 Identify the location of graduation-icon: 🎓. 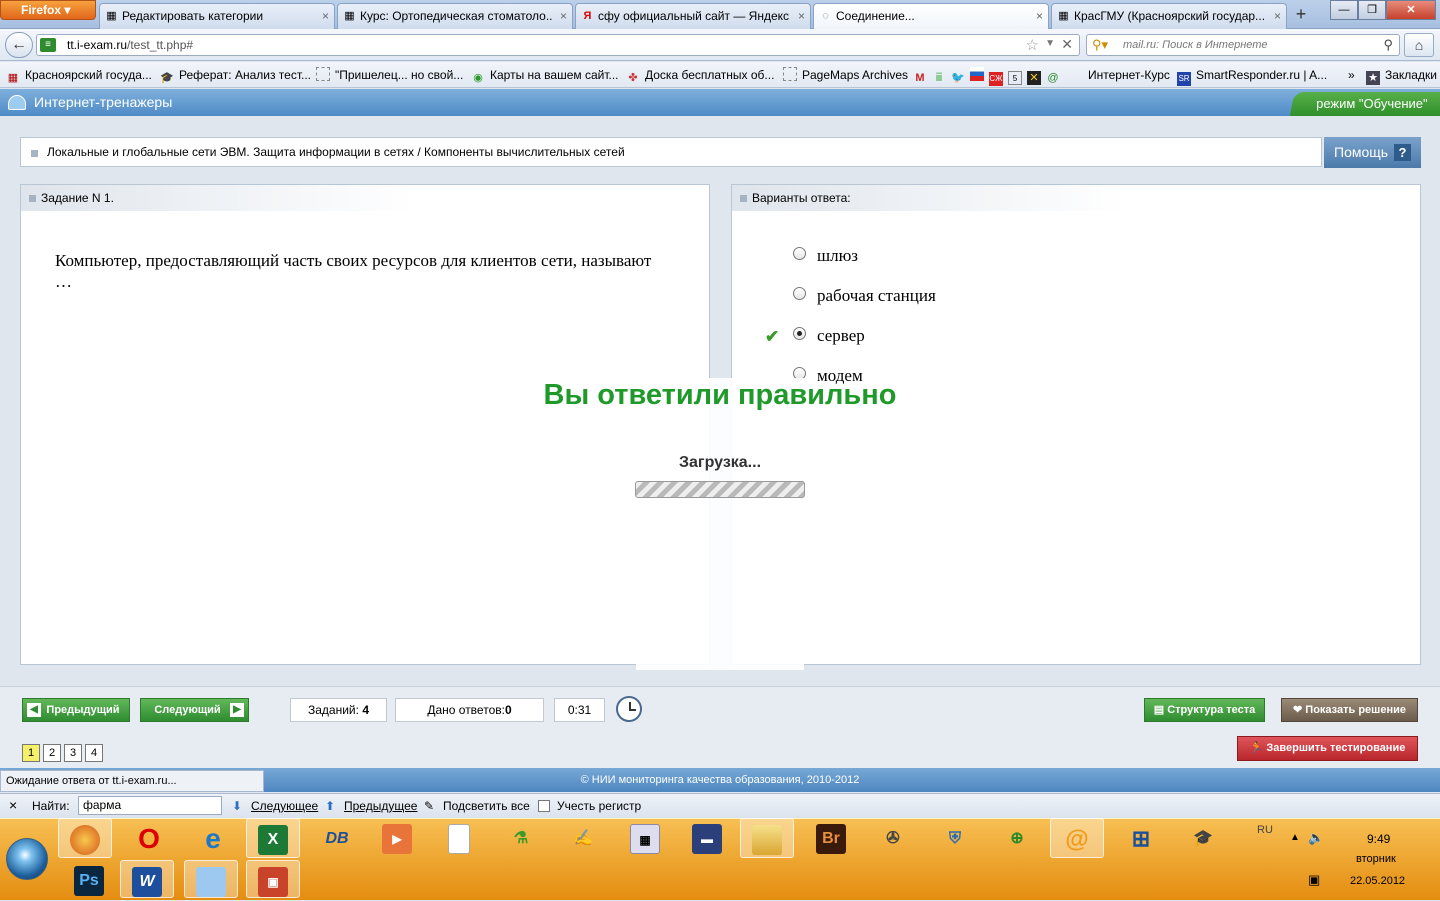
(1203, 838).